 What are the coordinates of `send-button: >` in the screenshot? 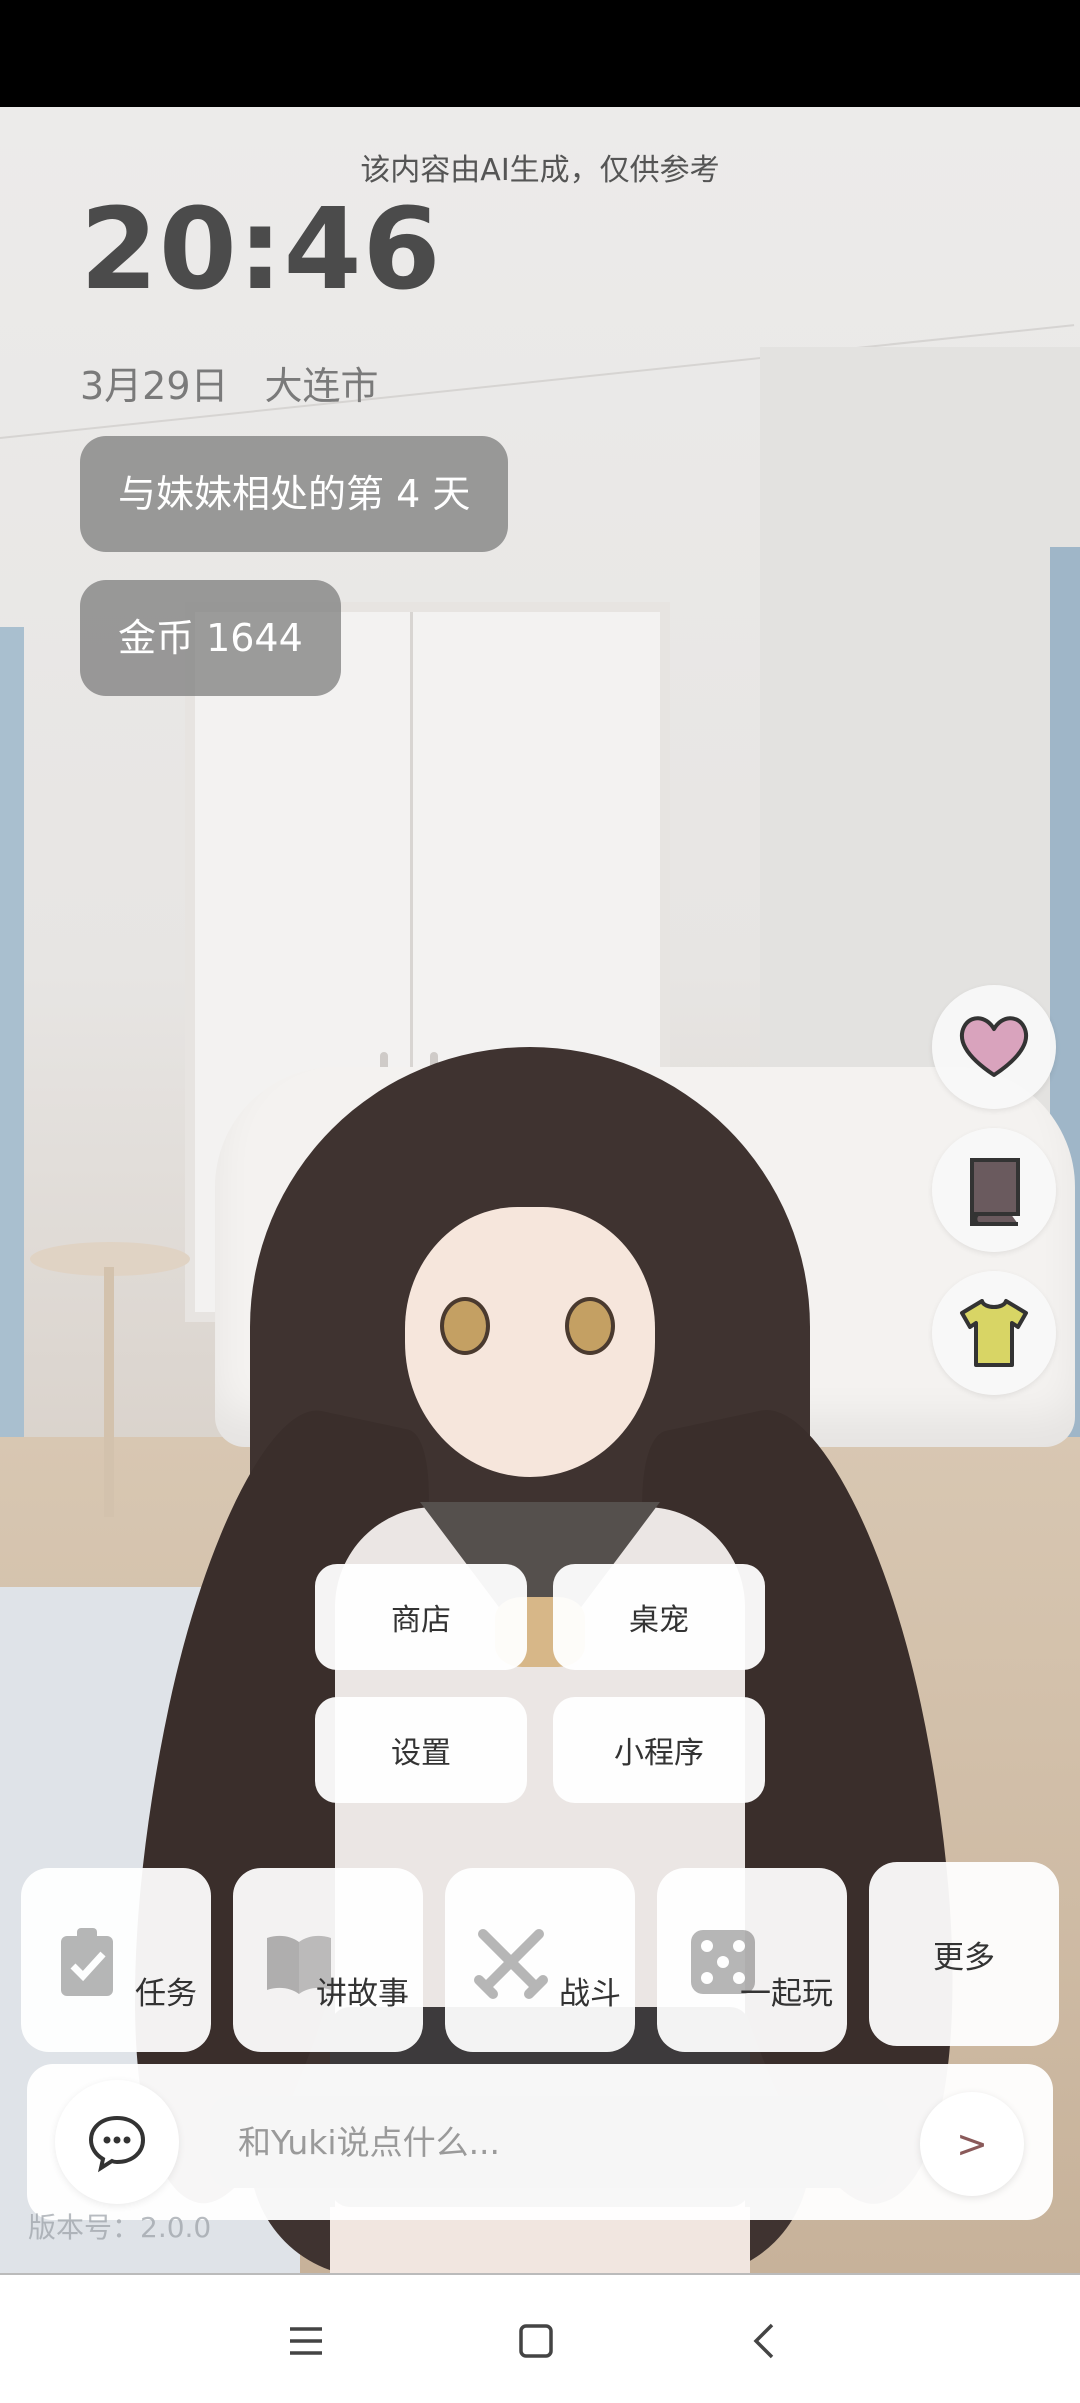 It's located at (972, 2144).